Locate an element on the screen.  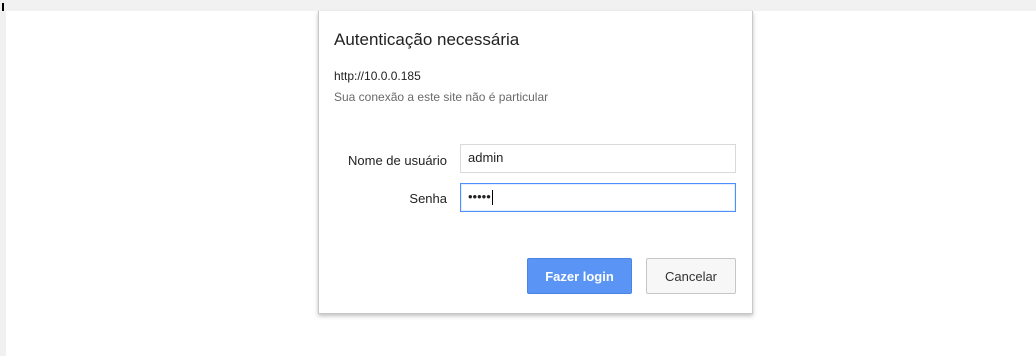
browser-left-border is located at coordinates (3, 178).